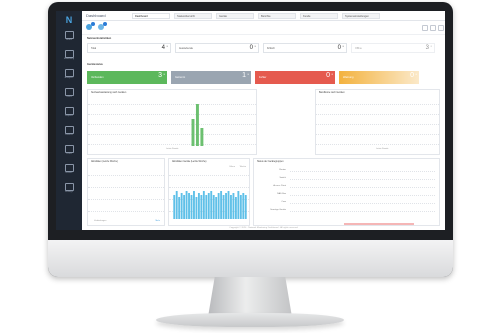  What do you see at coordinates (250, 258) in the screenshot?
I see `monitor-chin` at bounding box center [250, 258].